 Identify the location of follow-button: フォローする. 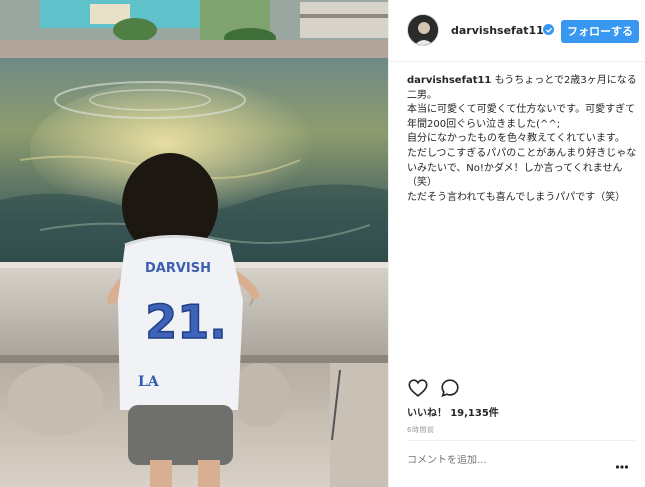
(600, 31).